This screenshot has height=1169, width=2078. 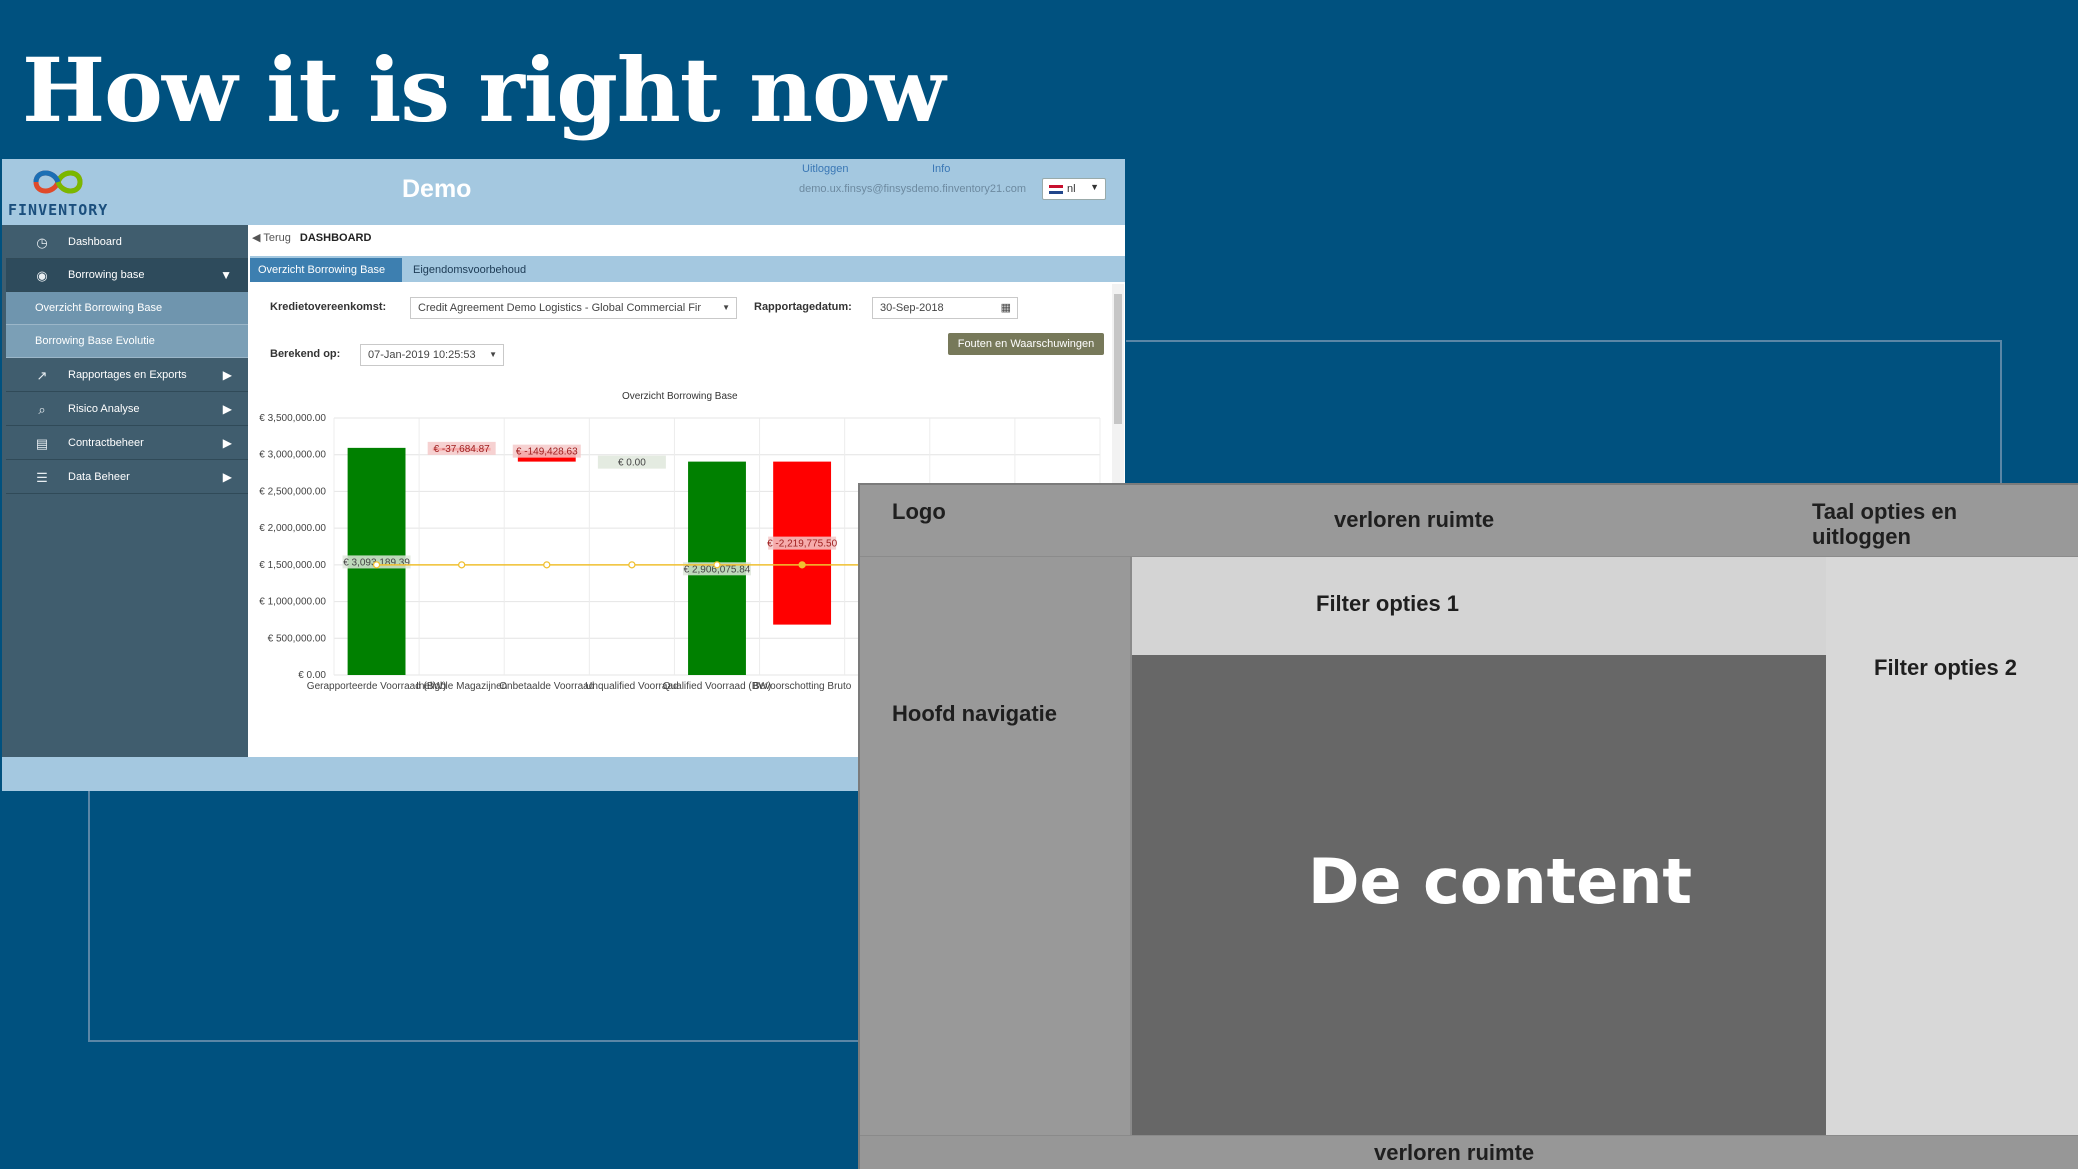 What do you see at coordinates (1006, 307) in the screenshot?
I see `calendar-icon: ▦` at bounding box center [1006, 307].